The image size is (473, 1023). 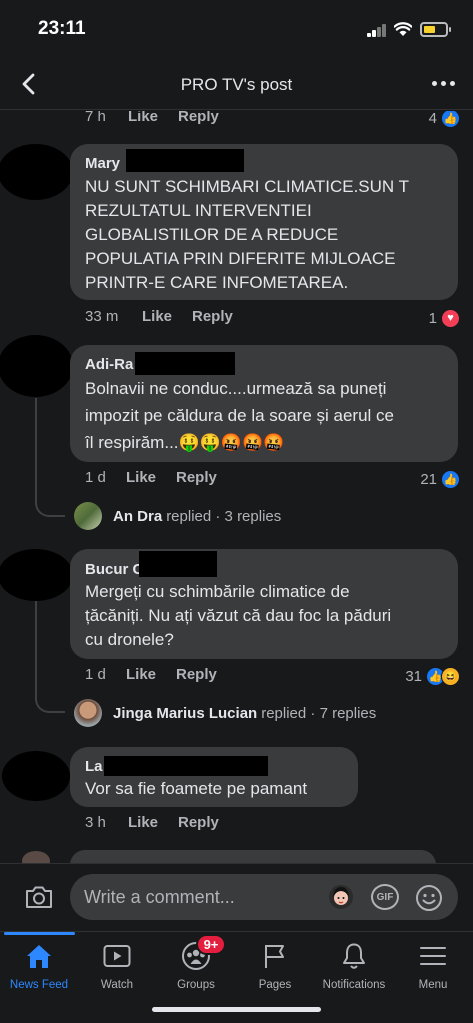 I want to click on more-options-icon, so click(x=444, y=84).